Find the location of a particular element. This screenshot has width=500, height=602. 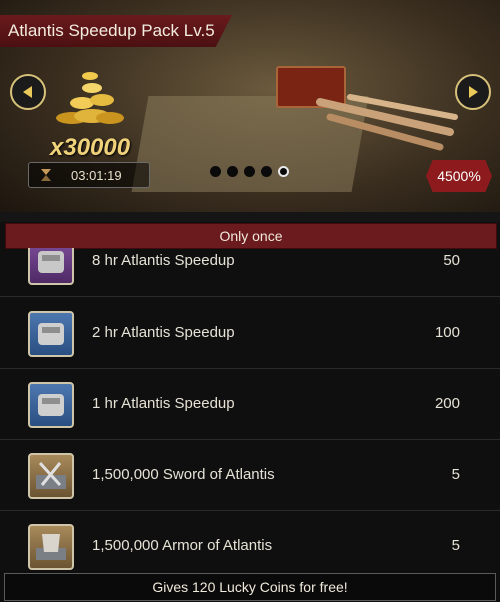

list-item: 2 hr Atlantis Speedup 100 is located at coordinates (250, 333).